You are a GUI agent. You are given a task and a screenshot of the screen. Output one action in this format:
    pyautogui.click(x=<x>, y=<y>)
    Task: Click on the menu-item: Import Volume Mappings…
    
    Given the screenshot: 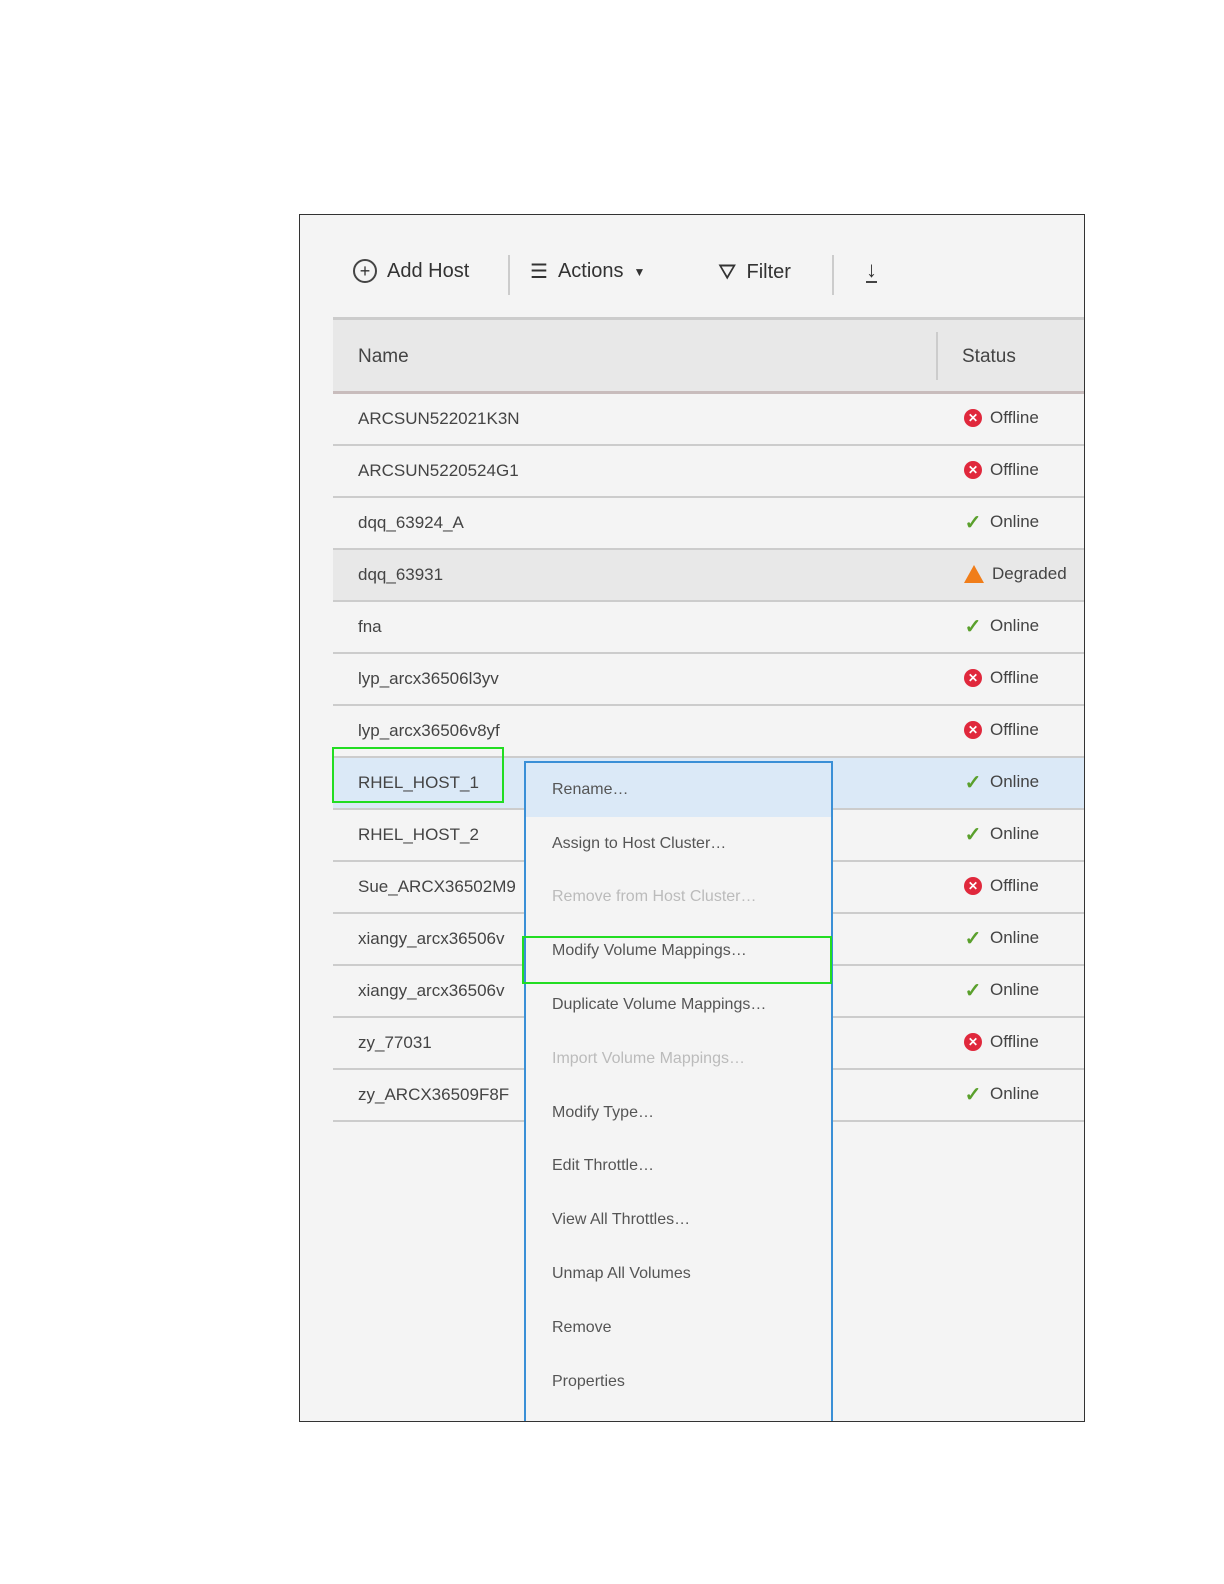 What is the action you would take?
    pyautogui.click(x=648, y=1058)
    